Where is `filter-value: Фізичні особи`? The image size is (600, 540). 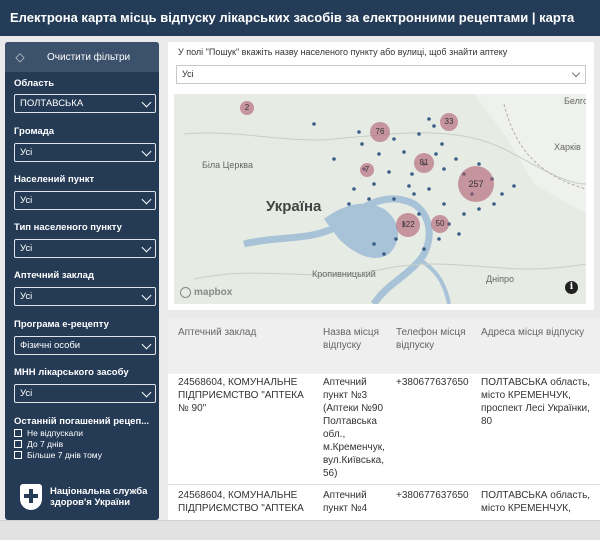 filter-value: Фізичні особи is located at coordinates (50, 345).